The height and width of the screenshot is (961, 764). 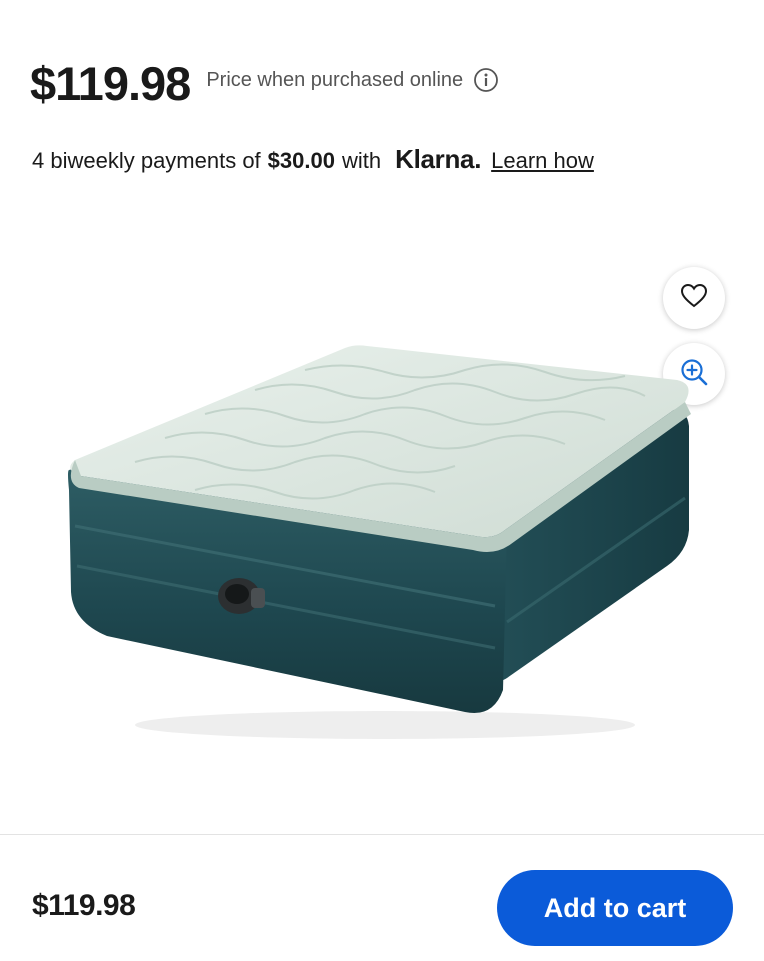 I want to click on price-note: Price when purchased online, so click(x=352, y=80).